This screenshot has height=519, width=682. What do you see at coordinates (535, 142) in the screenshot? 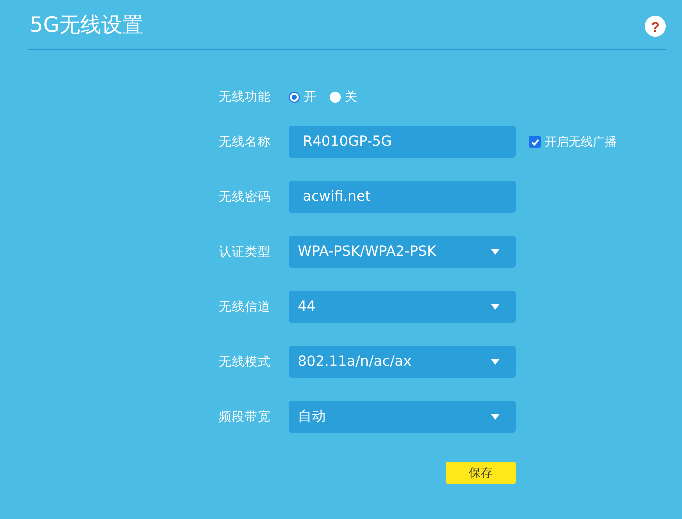
I see `checkbox` at bounding box center [535, 142].